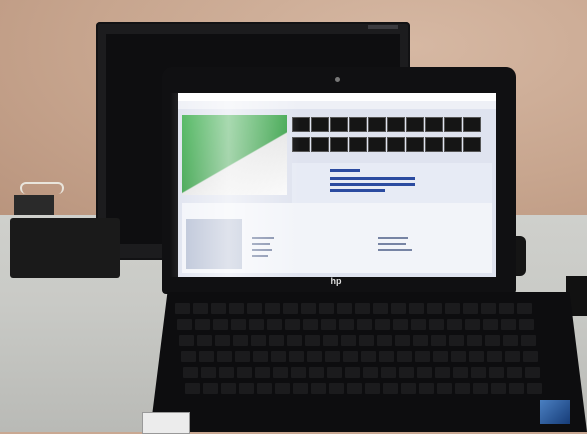 This screenshot has width=587, height=434. I want to click on black-device-left, so click(65, 248).